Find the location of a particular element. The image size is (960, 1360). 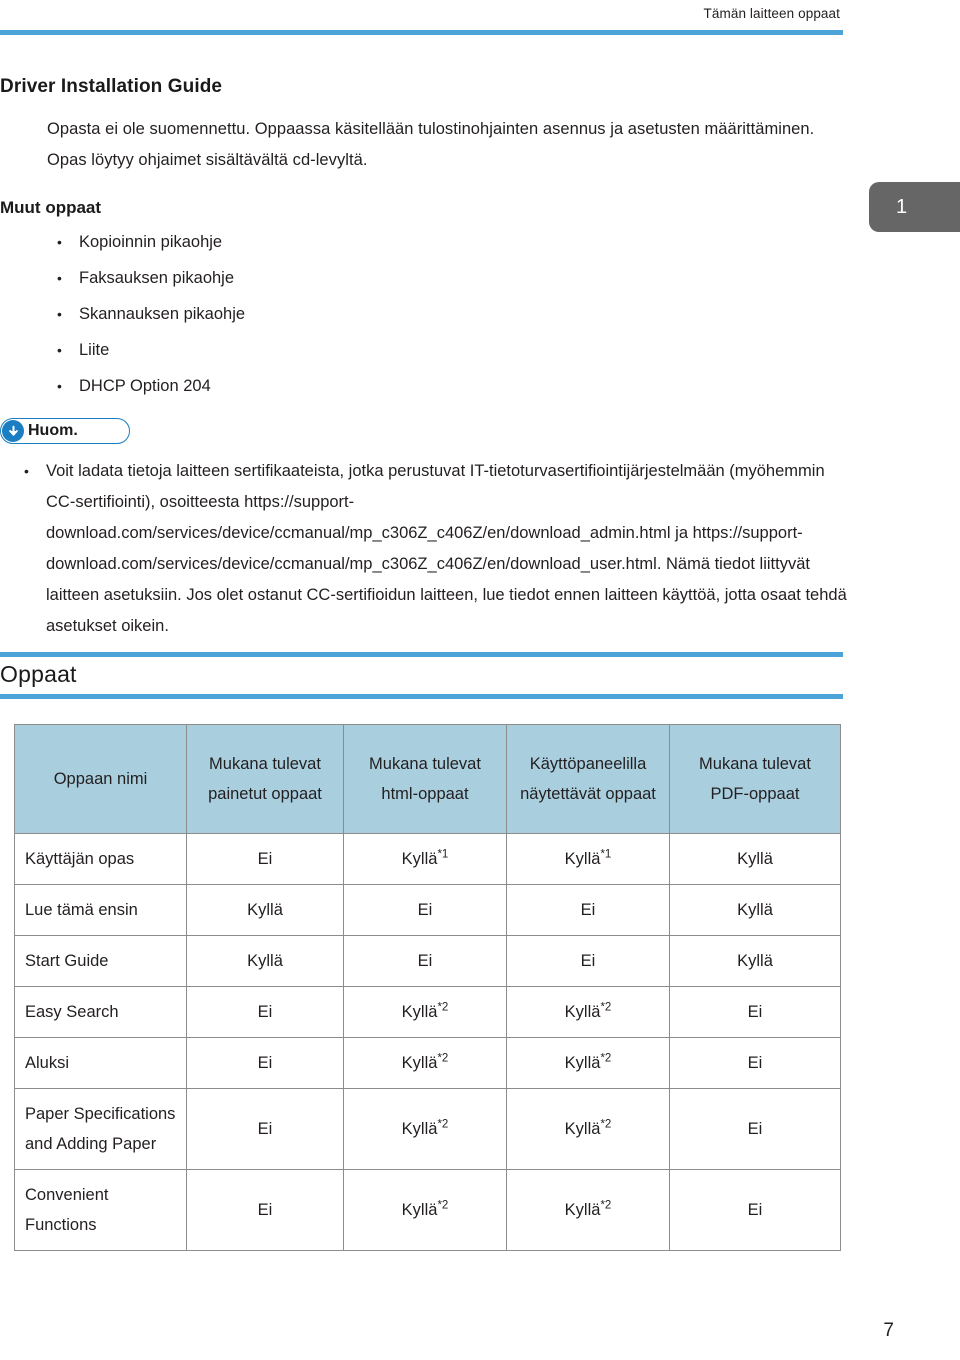

section-rule-bottom is located at coordinates (421, 696).